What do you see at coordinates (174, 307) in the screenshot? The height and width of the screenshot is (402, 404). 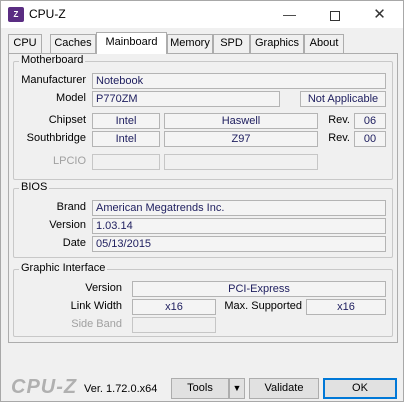 I see `link-width-value: x16` at bounding box center [174, 307].